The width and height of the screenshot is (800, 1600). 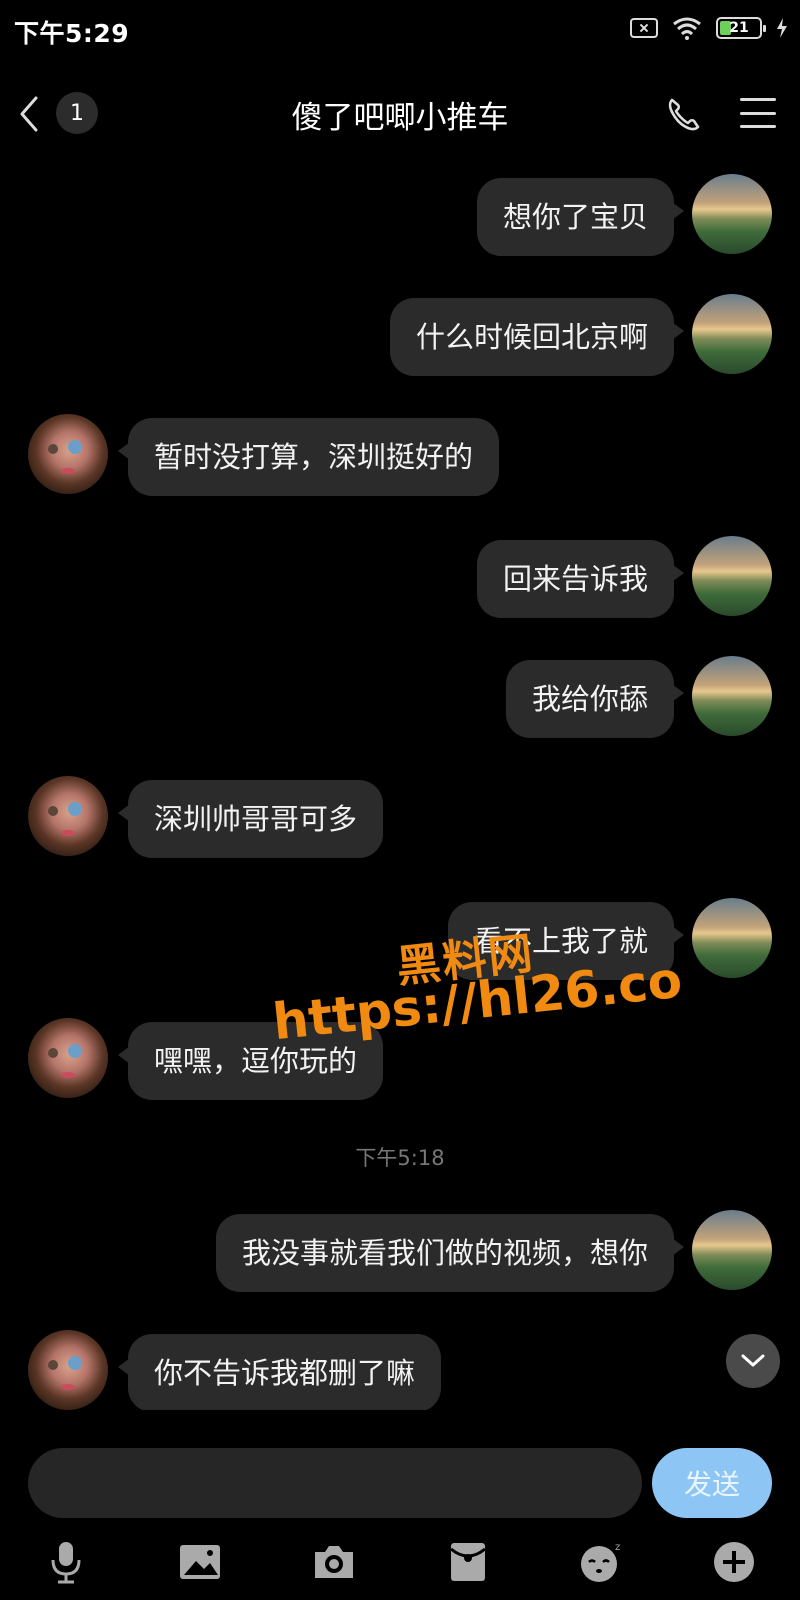 I want to click on message-row: 想你了宝贝, so click(x=400, y=215).